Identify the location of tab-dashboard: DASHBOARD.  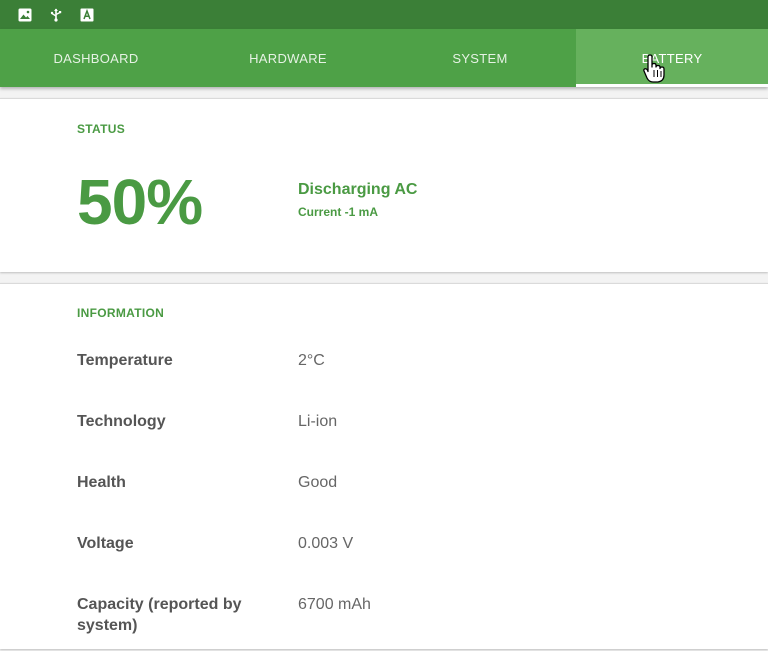
(96, 58).